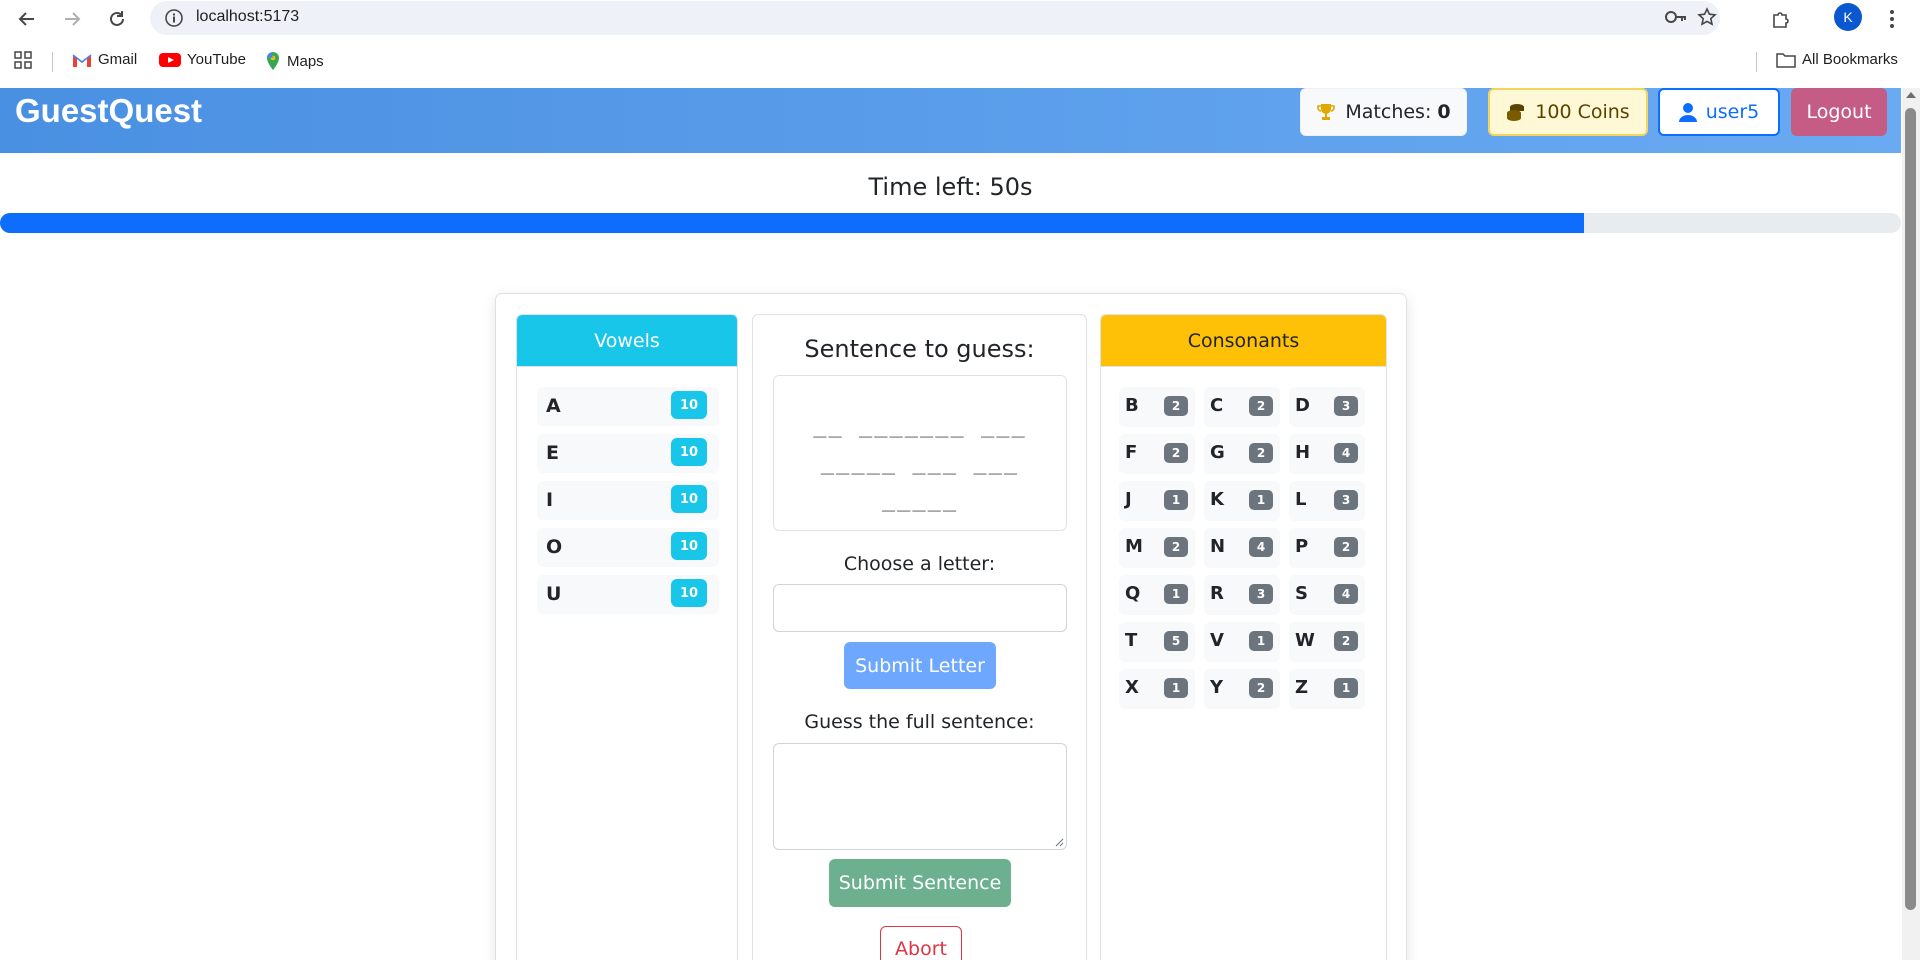 This screenshot has height=960, width=1920. I want to click on submit-letter-button: Submit Letter, so click(920, 665).